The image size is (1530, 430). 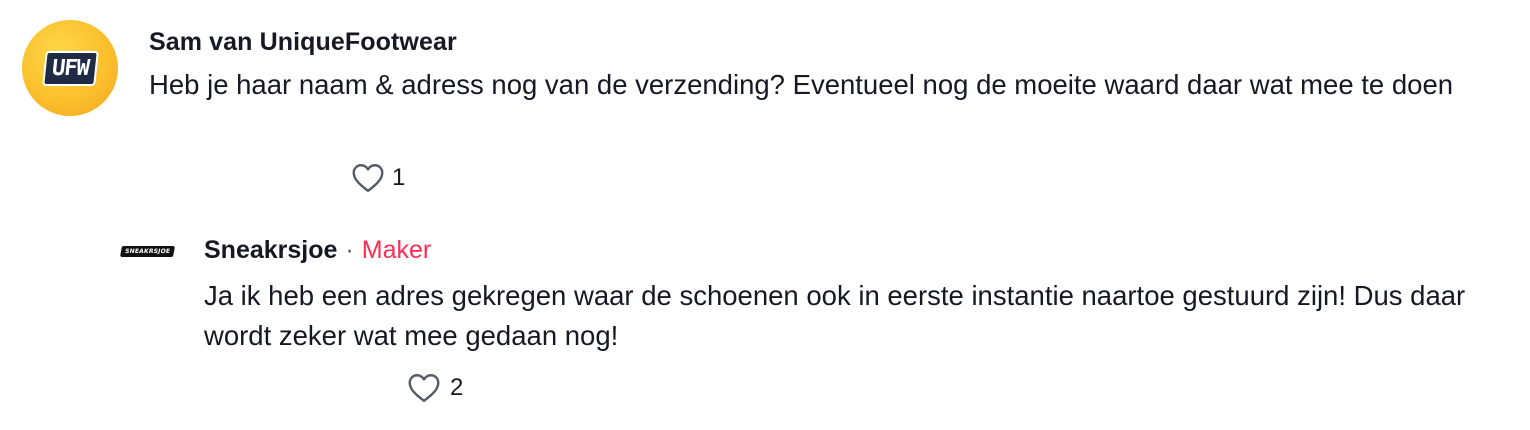 I want to click on sneakrsjoe-logo: SNEAKRSJOE, so click(x=148, y=251).